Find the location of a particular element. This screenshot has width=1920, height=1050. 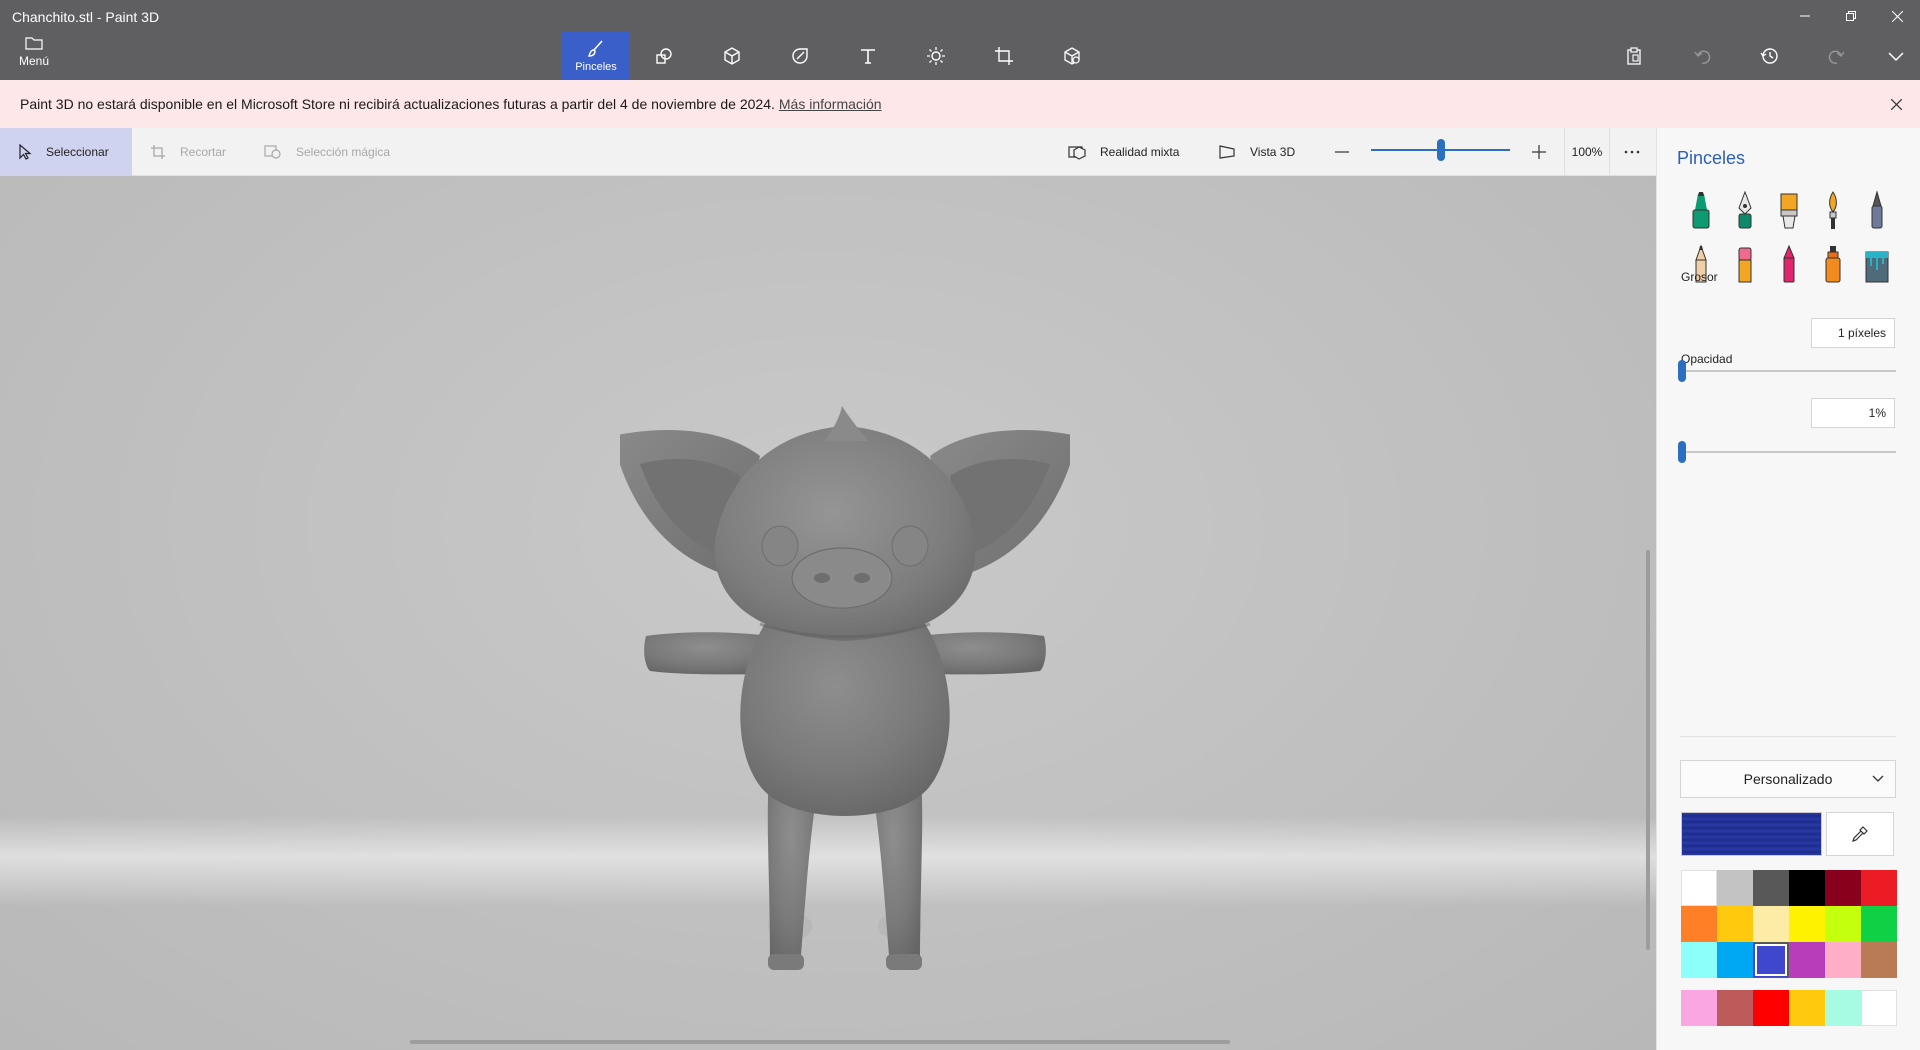

undo-button is located at coordinates (1702, 56).